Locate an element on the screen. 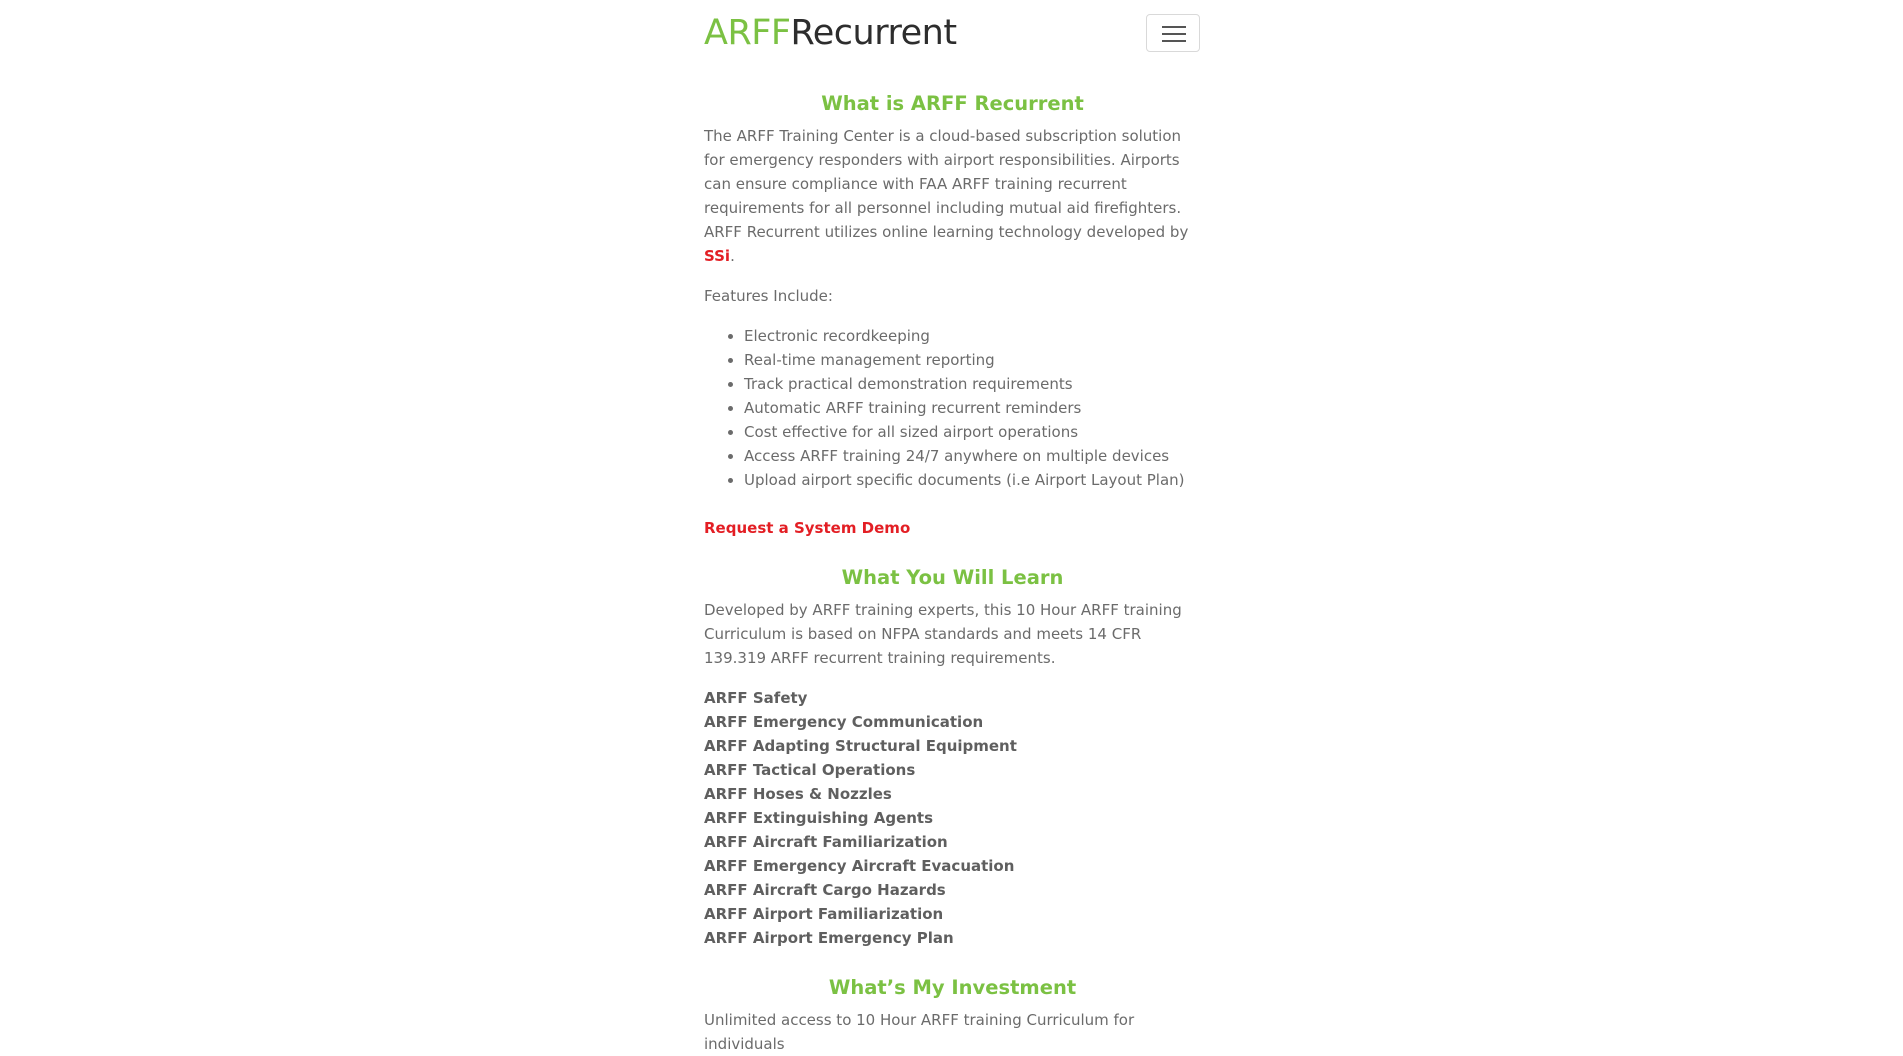 The image size is (1903, 1056). site-header: ARFFRecurrent is located at coordinates (952, 35).